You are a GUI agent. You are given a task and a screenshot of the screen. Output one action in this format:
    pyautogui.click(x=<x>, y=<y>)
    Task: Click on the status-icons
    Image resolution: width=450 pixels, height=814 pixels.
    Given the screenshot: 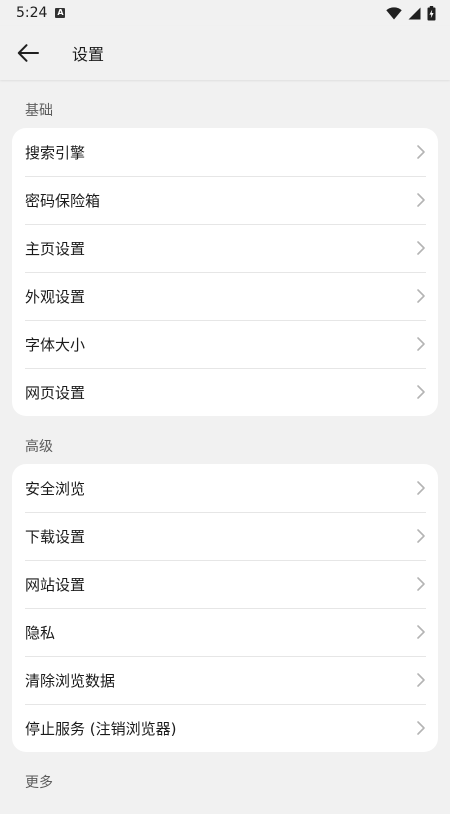 What is the action you would take?
    pyautogui.click(x=411, y=13)
    